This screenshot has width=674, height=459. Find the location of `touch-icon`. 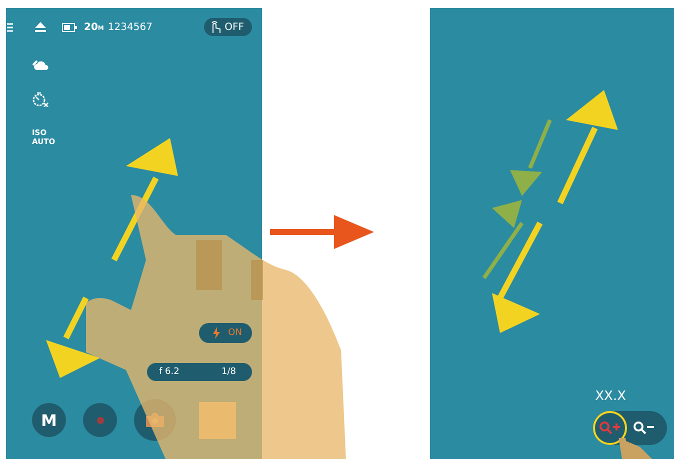

touch-icon is located at coordinates (216, 27).